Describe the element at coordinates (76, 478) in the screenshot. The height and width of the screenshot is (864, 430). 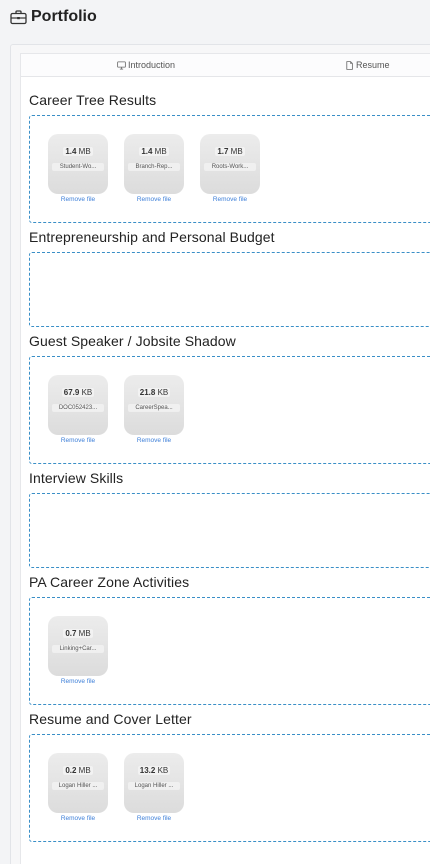
I see `section-title: Interview Skills` at that location.